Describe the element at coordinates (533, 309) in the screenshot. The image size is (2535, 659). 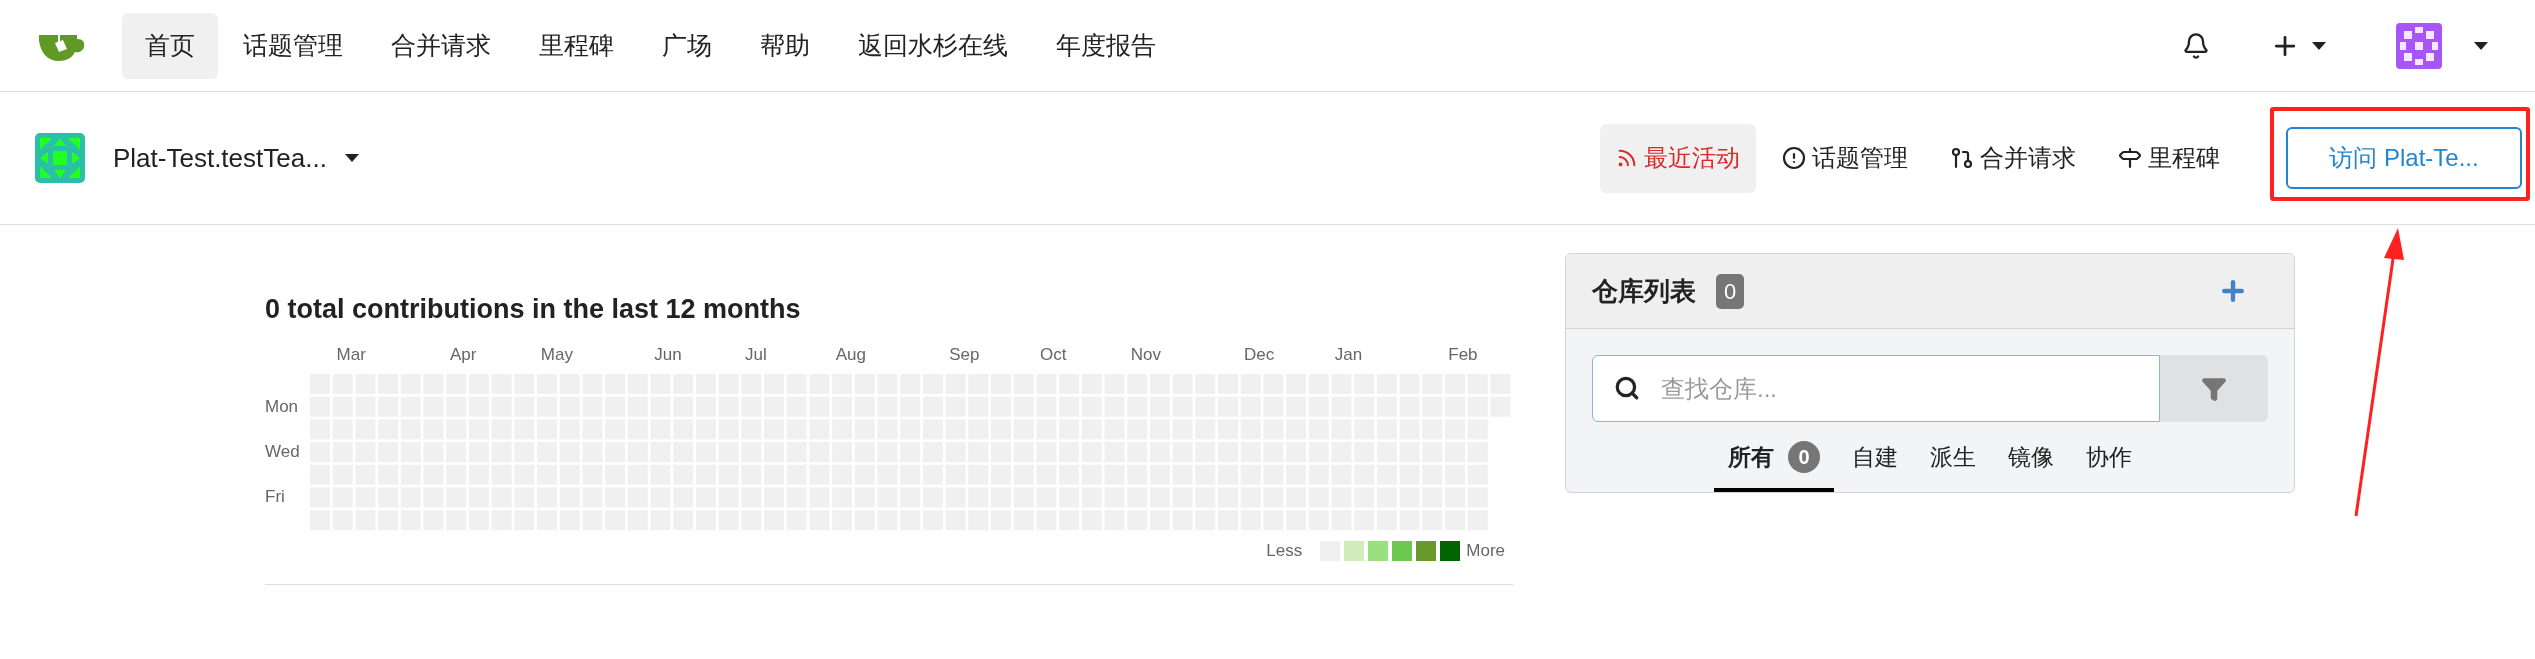
I see `contributions-heading: 0 total contributions in the last 12 months` at that location.